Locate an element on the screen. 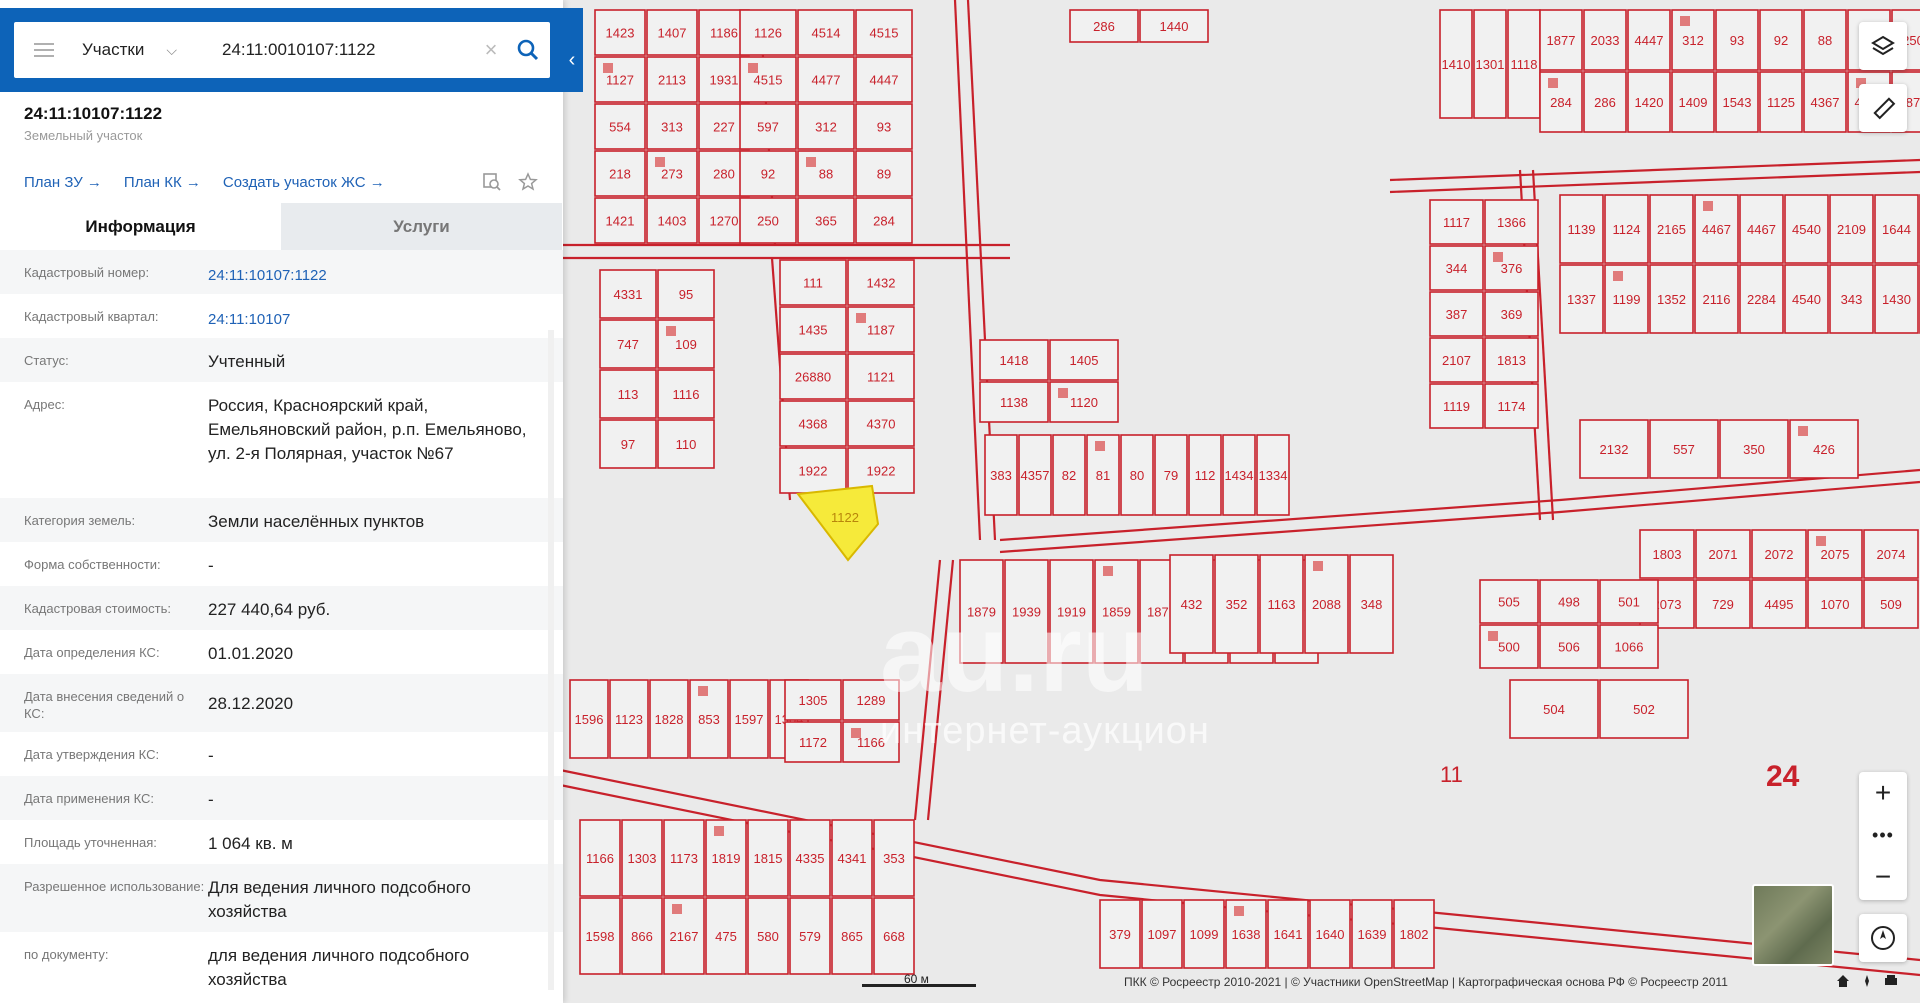 This screenshot has width=1920, height=1003. property-row: Площадь уточненная: 1 064 кв. м is located at coordinates (281, 842).